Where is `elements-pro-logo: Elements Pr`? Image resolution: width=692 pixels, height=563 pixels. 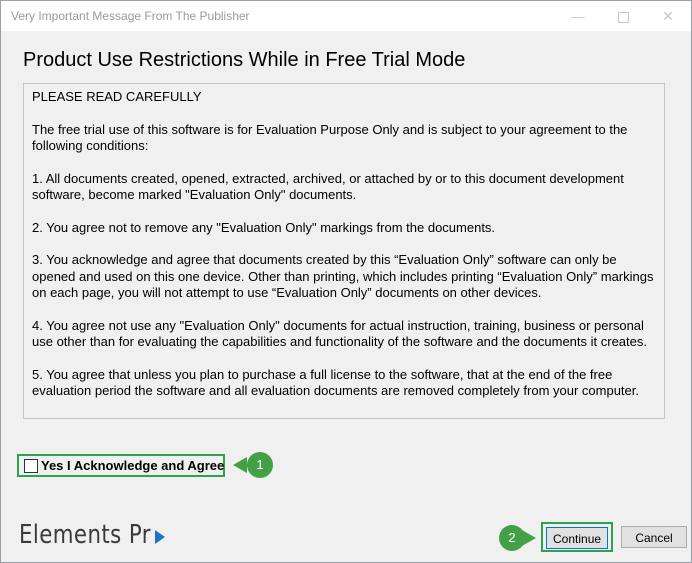 elements-pro-logo: Elements Pr is located at coordinates (85, 535).